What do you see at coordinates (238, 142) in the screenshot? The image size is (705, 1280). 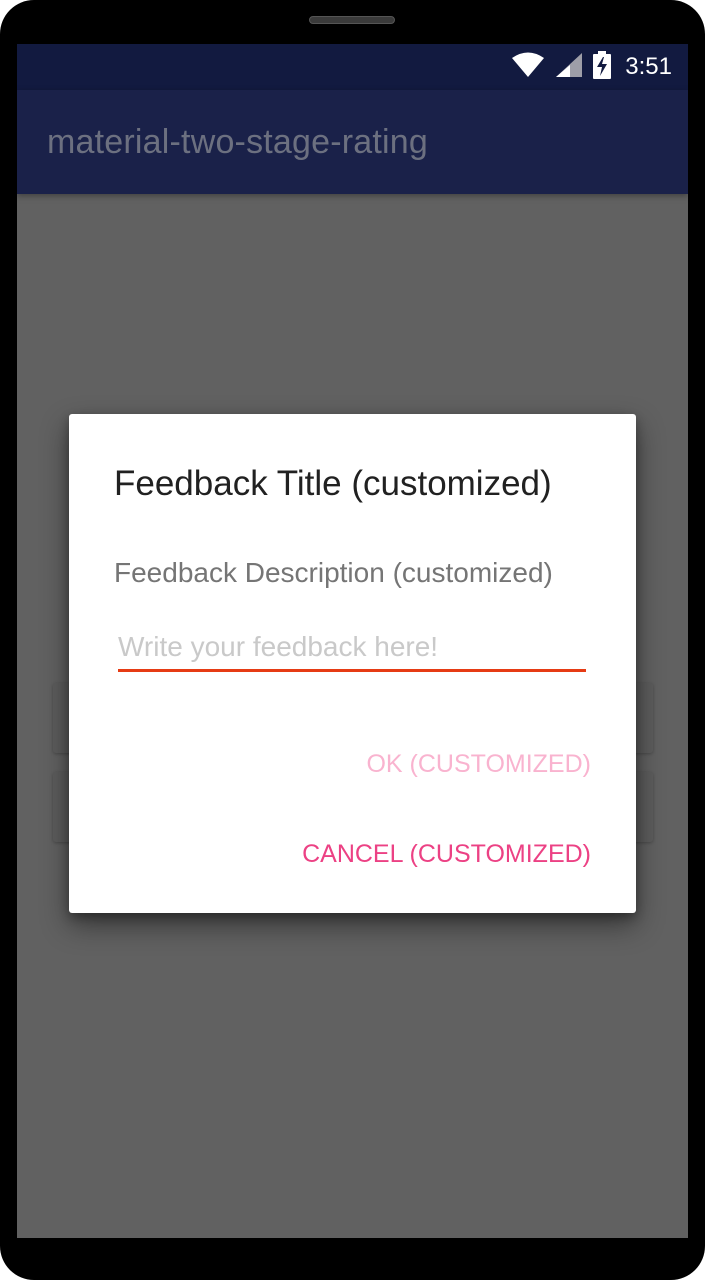 I see `app-title: material-two-stage-rating` at bounding box center [238, 142].